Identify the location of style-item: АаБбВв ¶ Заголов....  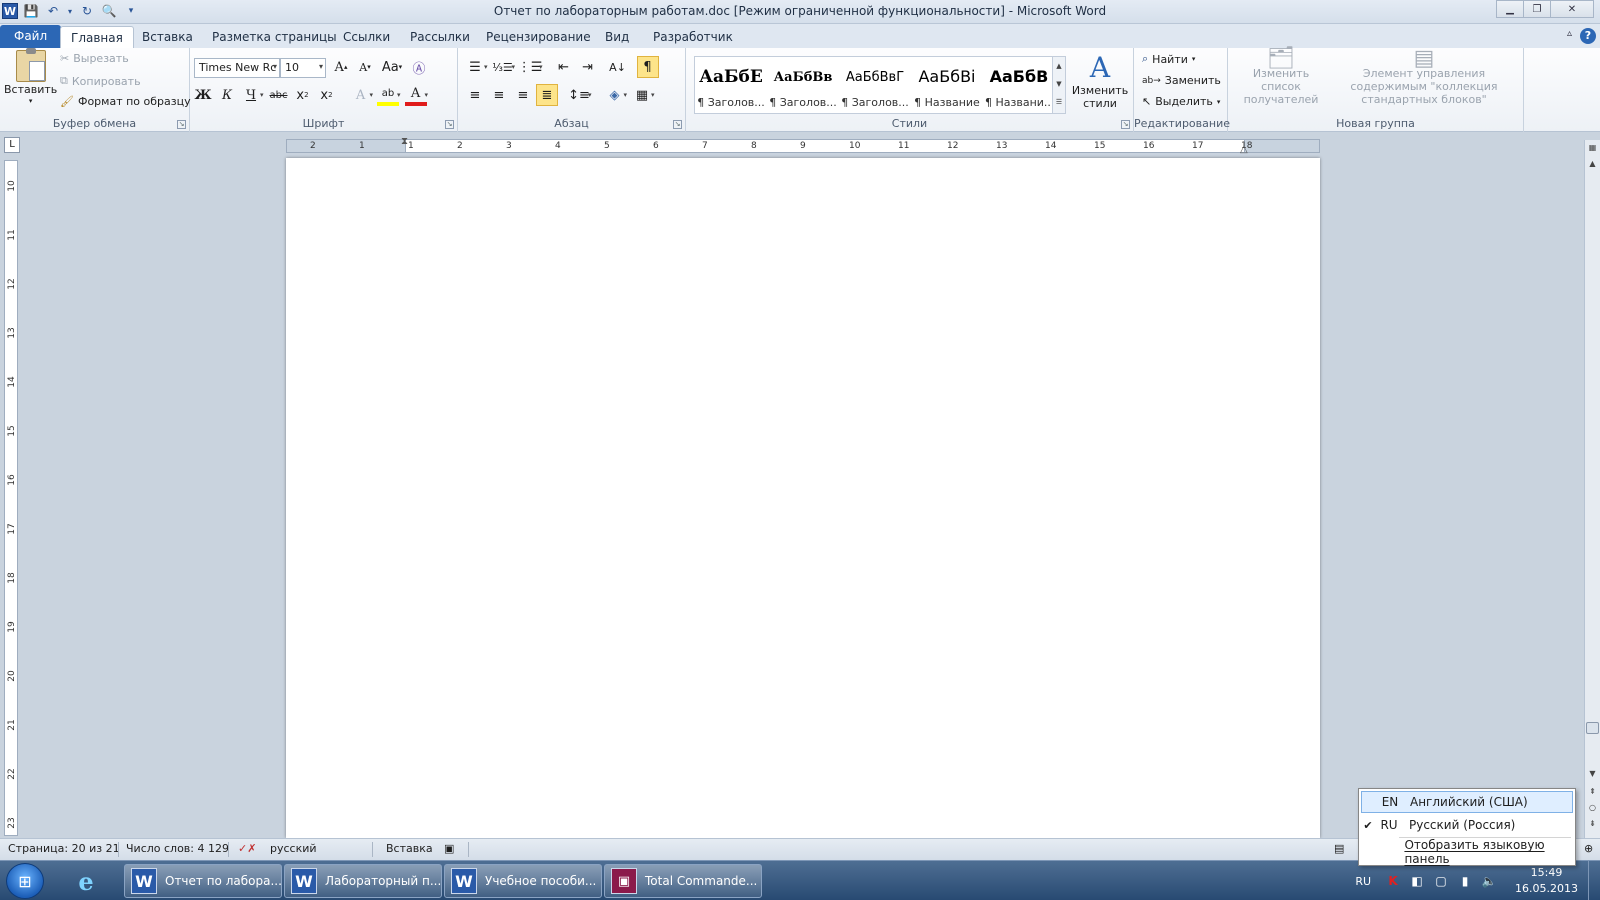
(803, 85).